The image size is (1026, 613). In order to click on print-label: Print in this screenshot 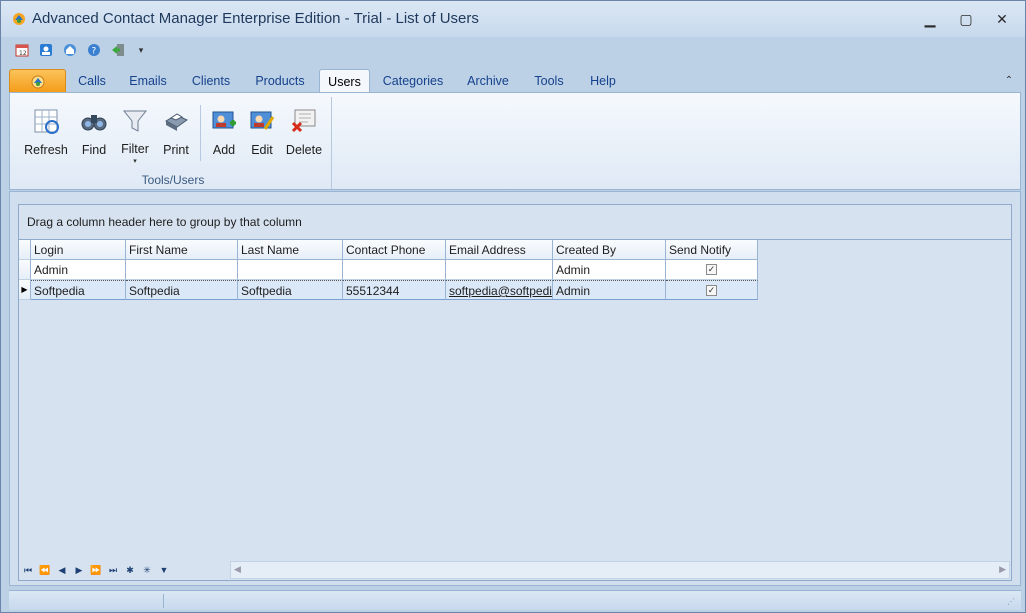, I will do `click(176, 150)`.